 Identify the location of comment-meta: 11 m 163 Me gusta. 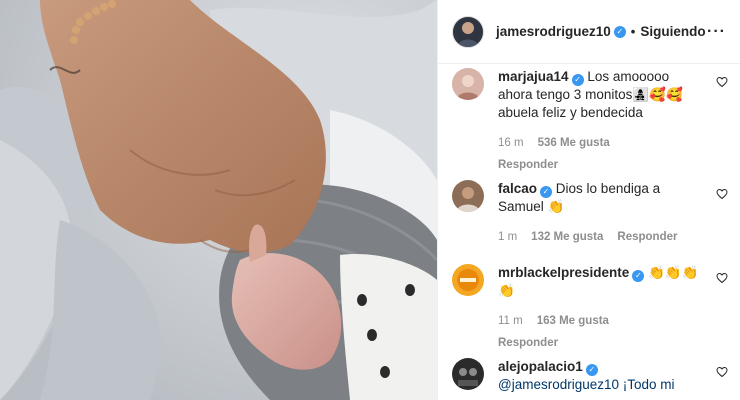
(601, 321).